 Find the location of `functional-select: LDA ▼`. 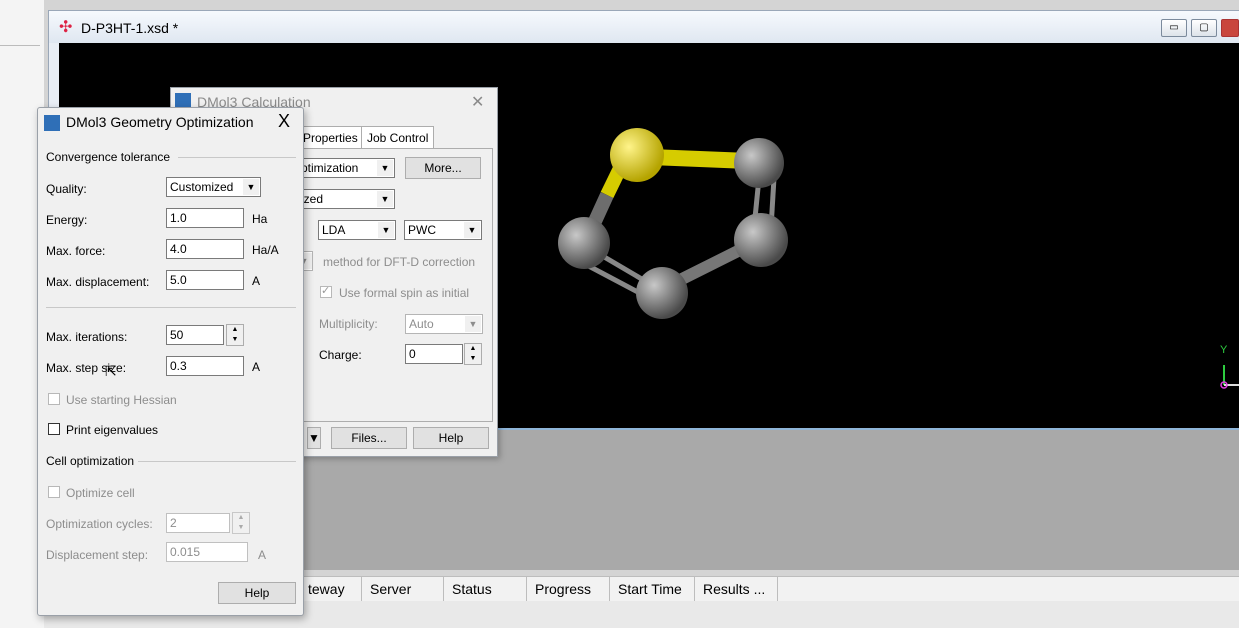

functional-select: LDA ▼ is located at coordinates (357, 230).